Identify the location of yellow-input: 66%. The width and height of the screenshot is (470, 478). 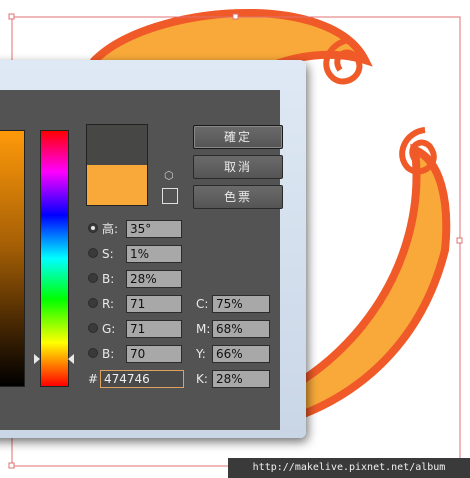
(241, 354).